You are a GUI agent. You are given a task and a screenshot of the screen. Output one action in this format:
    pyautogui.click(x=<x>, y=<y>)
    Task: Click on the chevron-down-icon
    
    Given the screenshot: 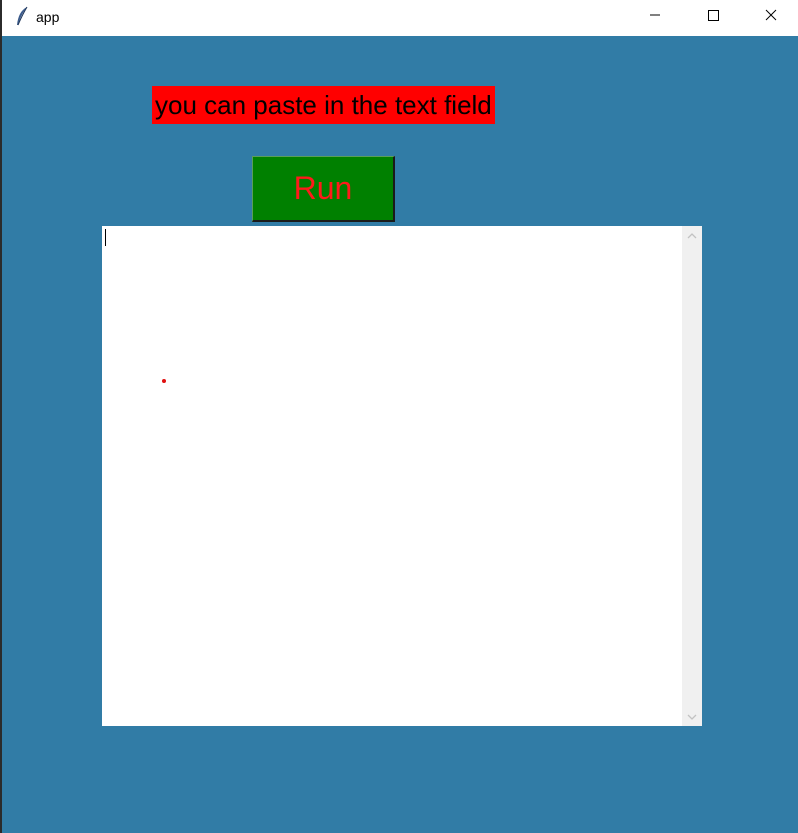 What is the action you would take?
    pyautogui.click(x=692, y=717)
    